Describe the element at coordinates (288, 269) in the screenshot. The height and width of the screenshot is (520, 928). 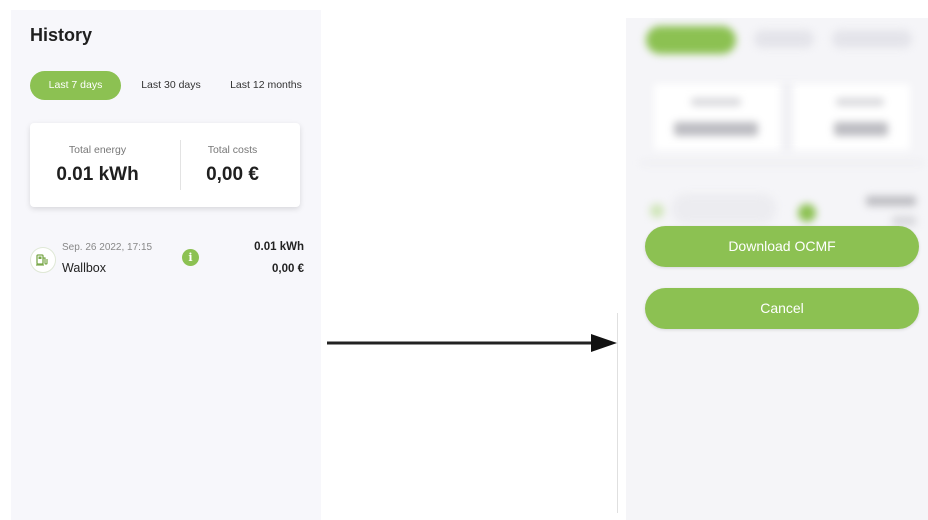
I see `session-cost: 0,00 €` at that location.